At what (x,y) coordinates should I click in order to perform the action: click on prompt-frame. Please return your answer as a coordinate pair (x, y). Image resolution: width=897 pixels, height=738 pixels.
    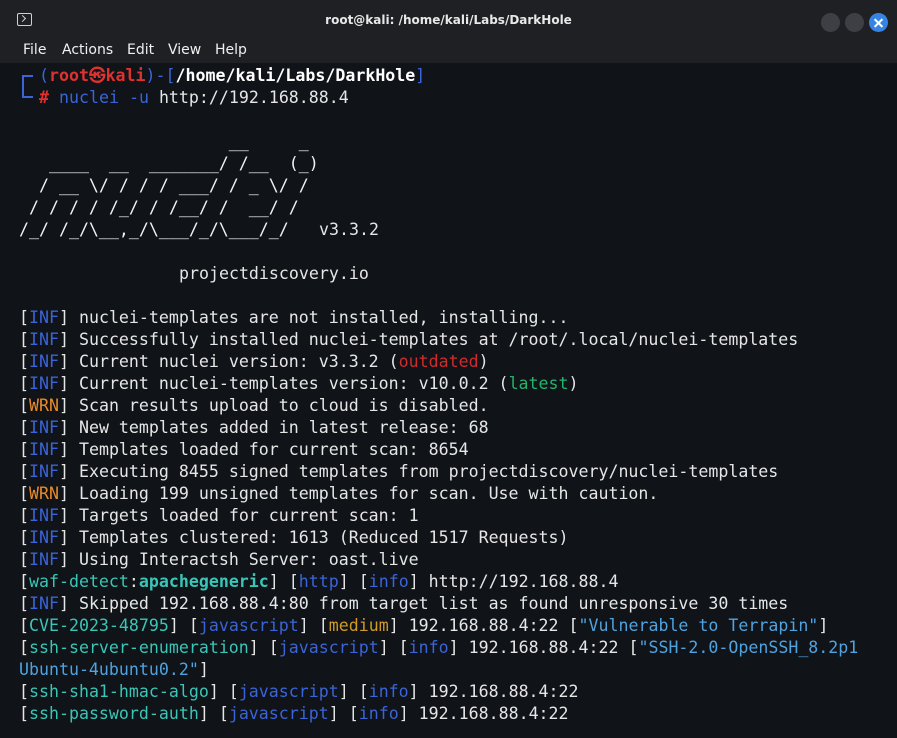
    Looking at the image, I should click on (27, 86).